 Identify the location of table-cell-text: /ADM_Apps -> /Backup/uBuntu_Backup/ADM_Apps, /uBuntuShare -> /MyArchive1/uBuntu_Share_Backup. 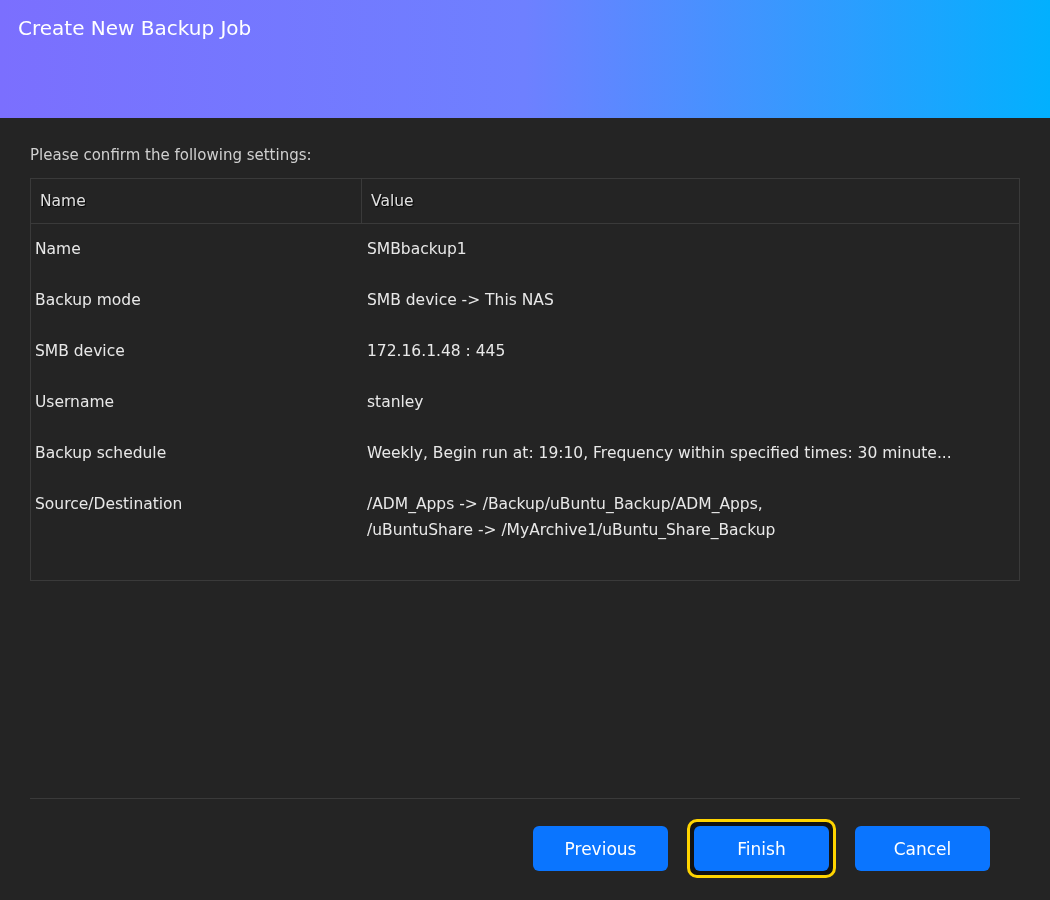
(571, 517).